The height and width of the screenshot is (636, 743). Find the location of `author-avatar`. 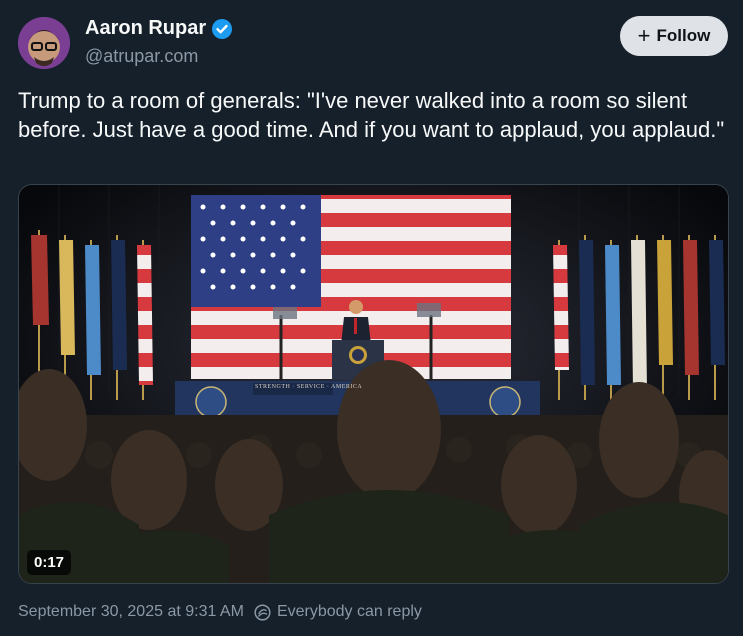

author-avatar is located at coordinates (44, 43).